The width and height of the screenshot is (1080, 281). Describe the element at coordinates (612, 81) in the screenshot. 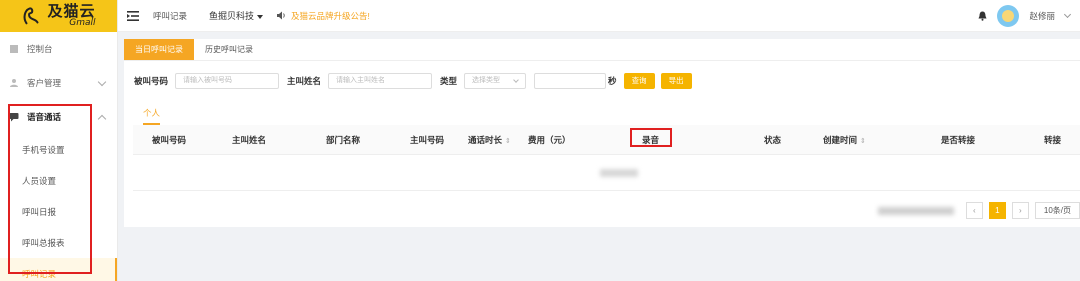

I see `seconds-label: 秒` at that location.